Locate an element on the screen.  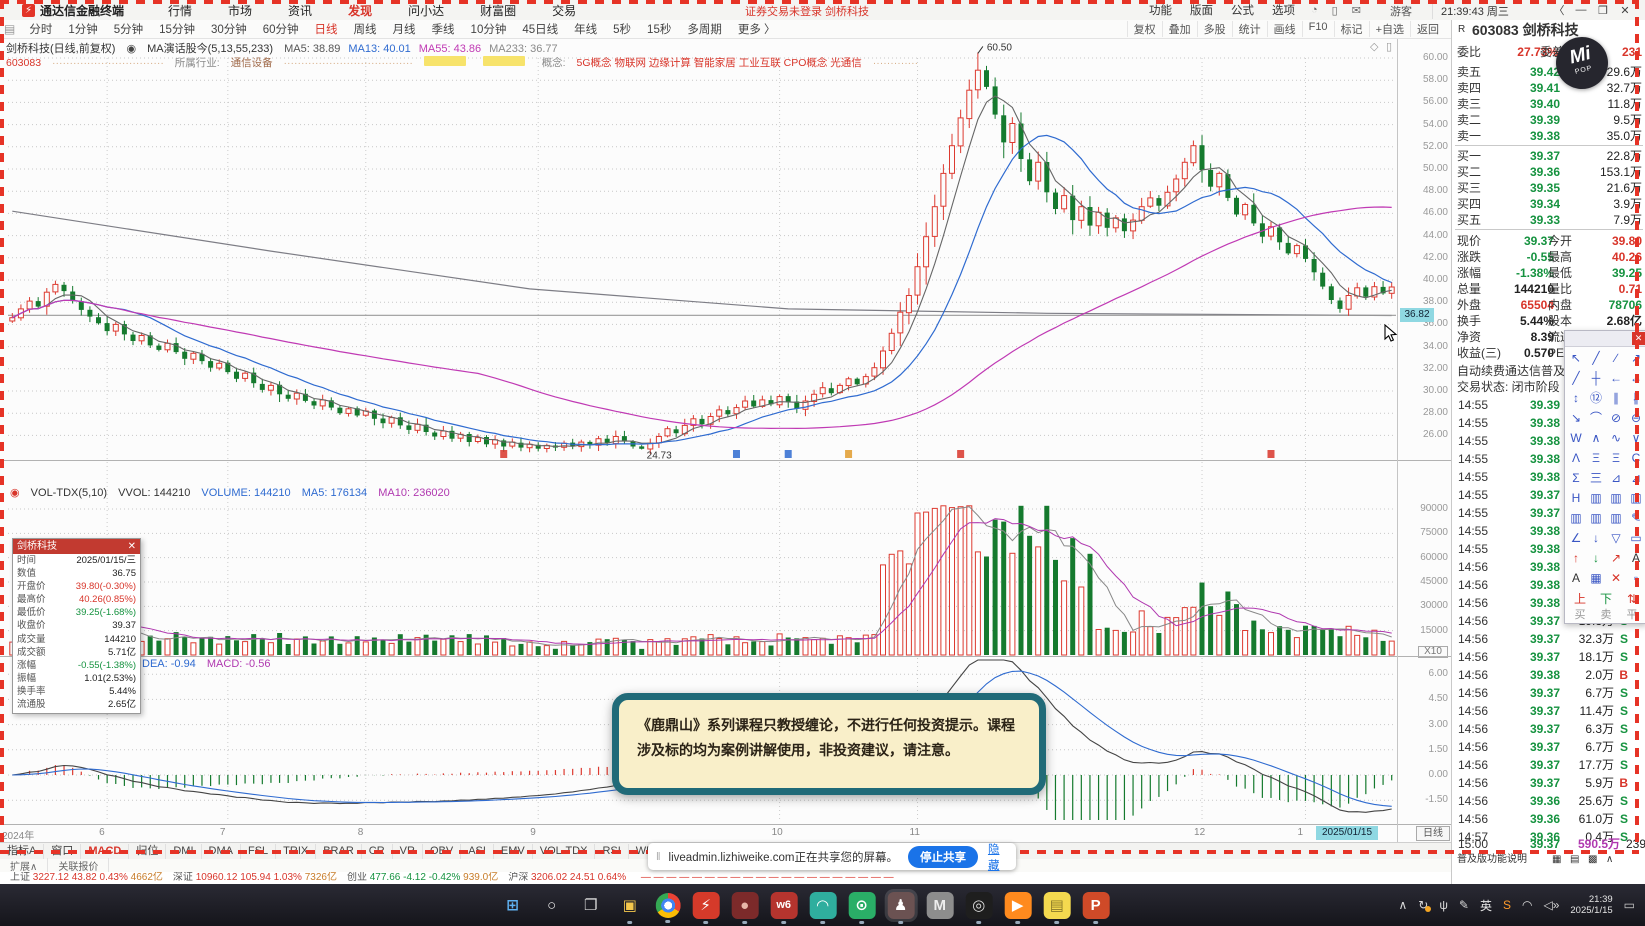
period-日线: 日线 is located at coordinates (326, 29).